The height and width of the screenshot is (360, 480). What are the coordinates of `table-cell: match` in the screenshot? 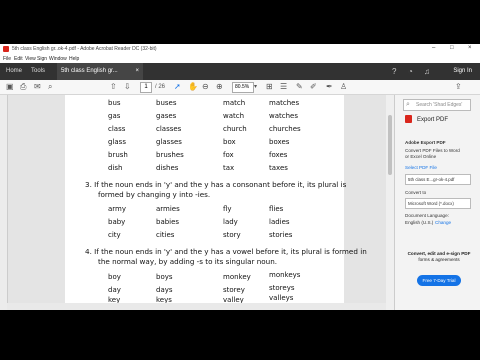 It's located at (234, 103).